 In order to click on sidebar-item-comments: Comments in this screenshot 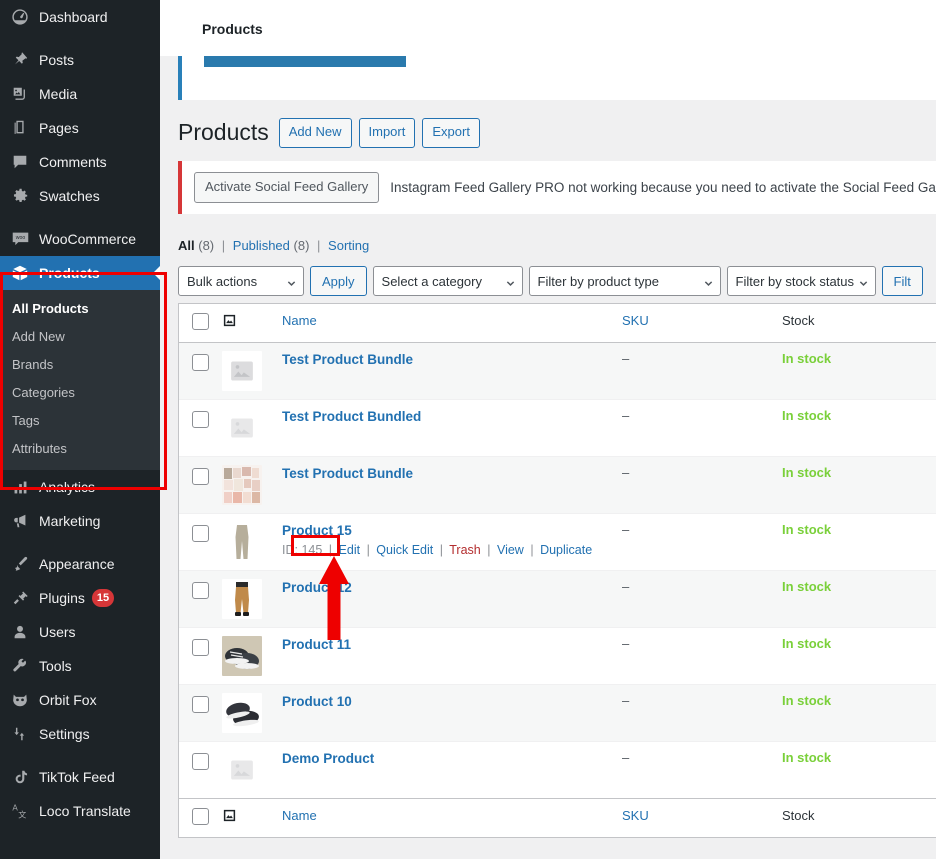, I will do `click(80, 162)`.